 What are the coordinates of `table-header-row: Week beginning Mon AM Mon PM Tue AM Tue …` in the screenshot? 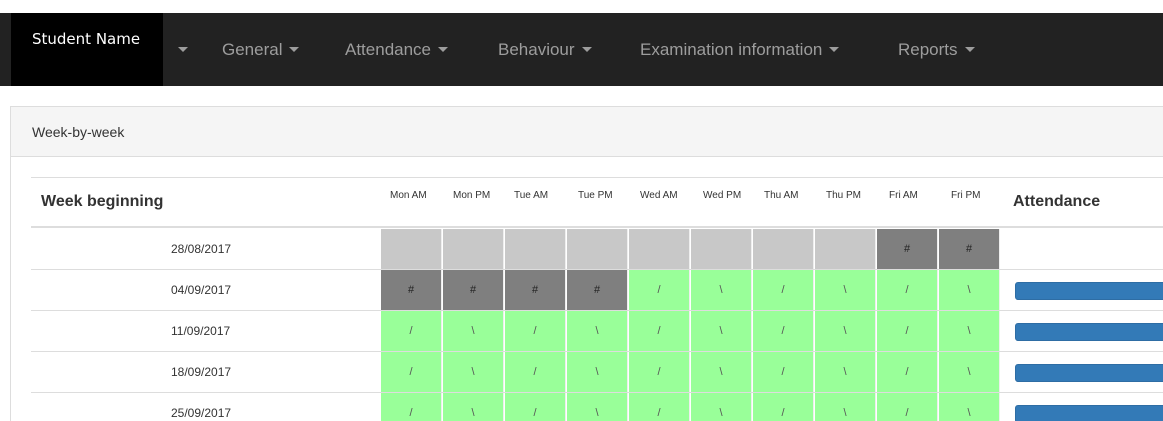 It's located at (597, 202).